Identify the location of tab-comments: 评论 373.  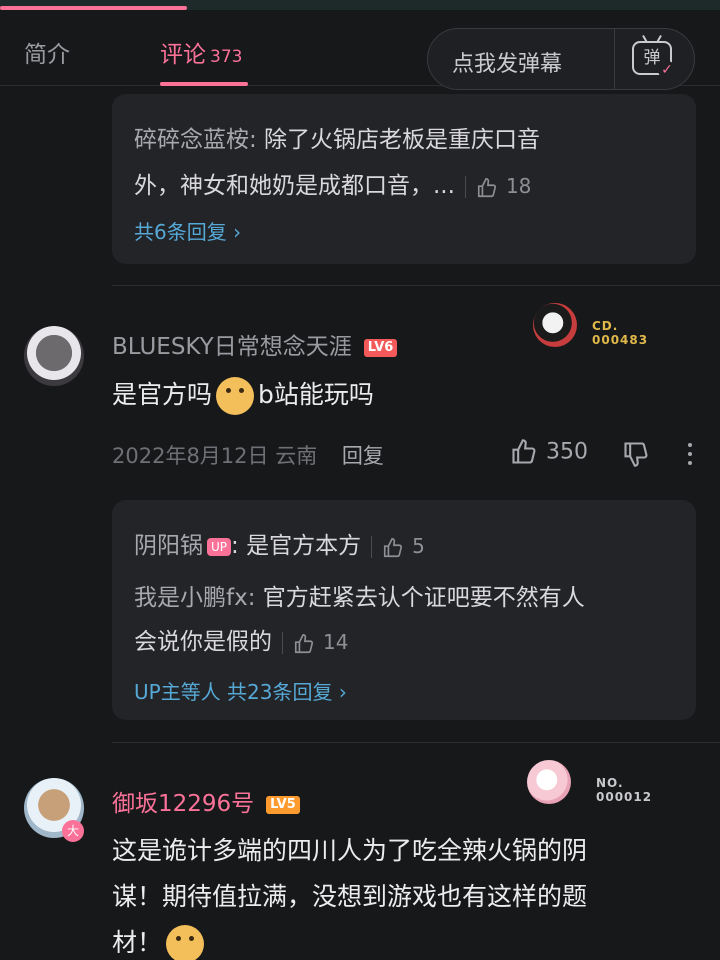
(201, 52).